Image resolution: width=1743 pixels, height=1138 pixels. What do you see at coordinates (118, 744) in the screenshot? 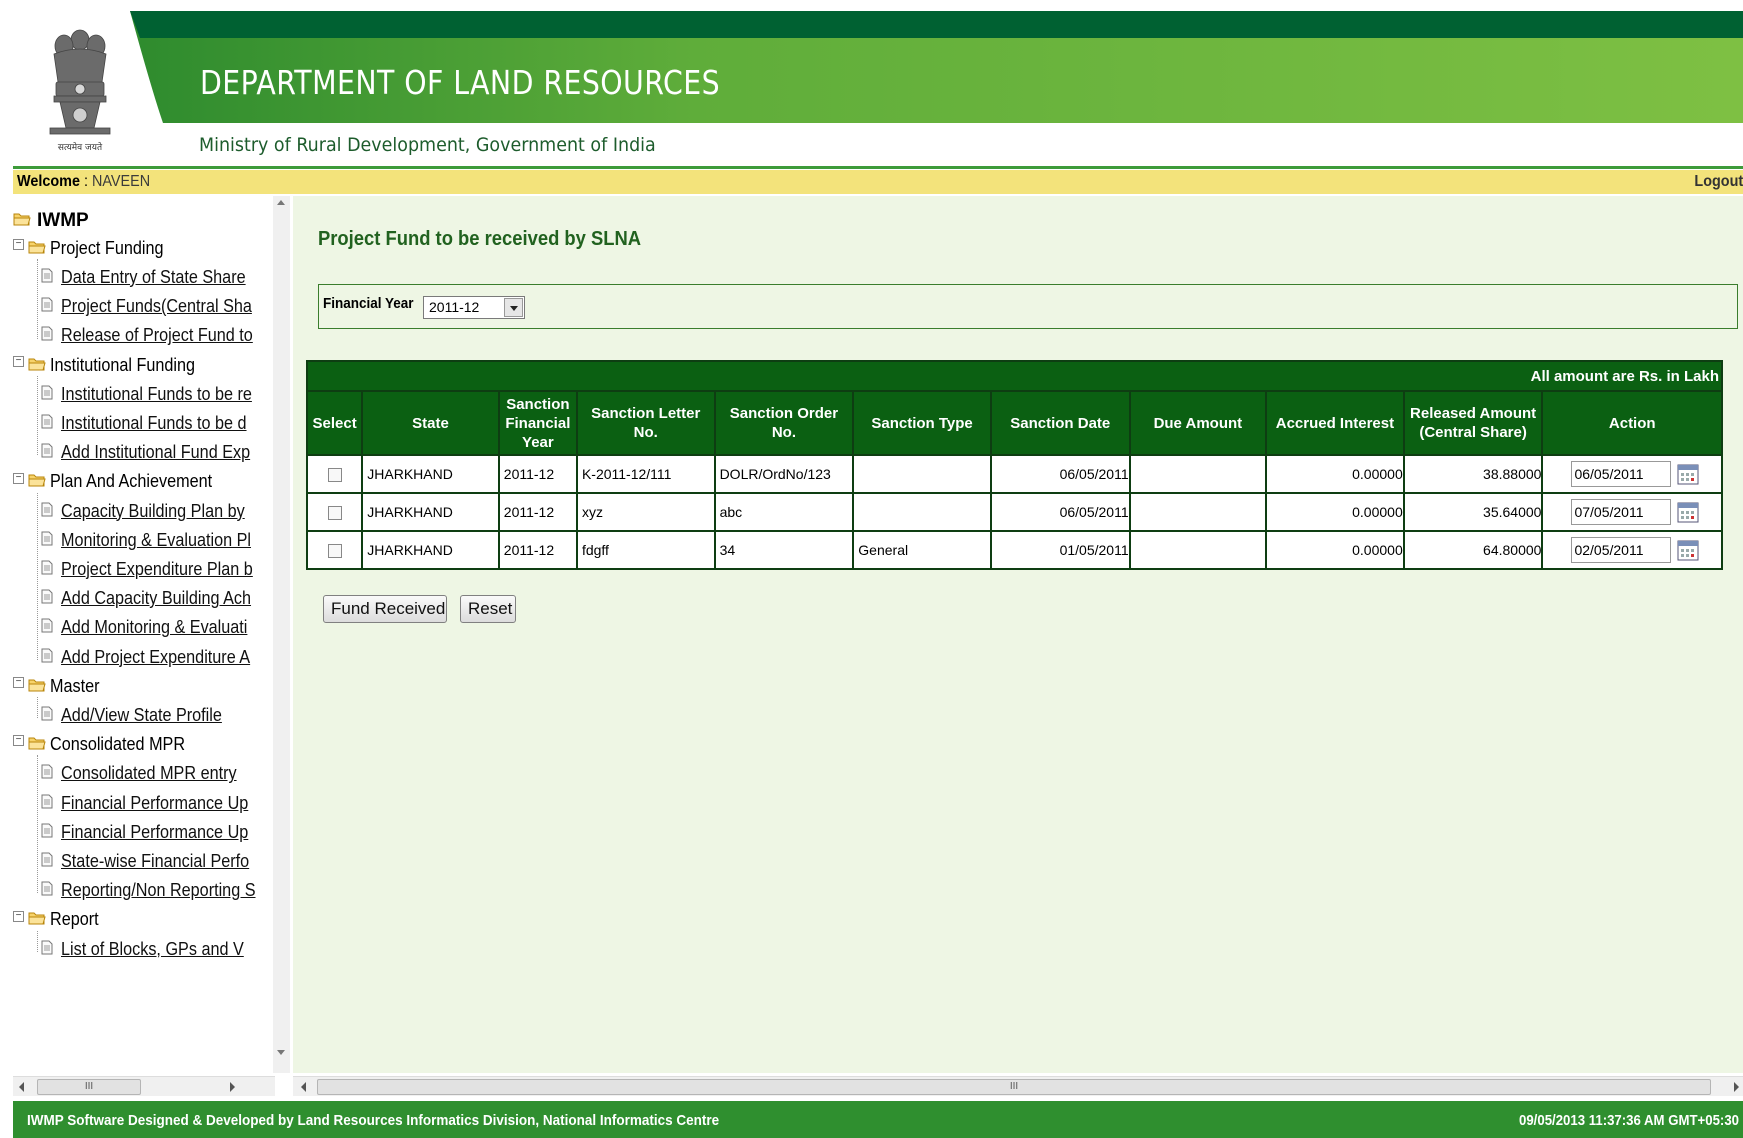
I see `tree-group-label: Consolidated MPR` at bounding box center [118, 744].